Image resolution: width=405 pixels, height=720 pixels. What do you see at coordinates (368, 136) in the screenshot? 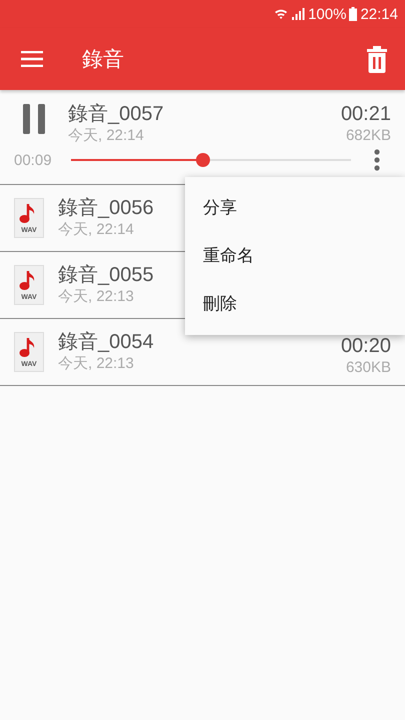
I see `recording-size: 682KB` at bounding box center [368, 136].